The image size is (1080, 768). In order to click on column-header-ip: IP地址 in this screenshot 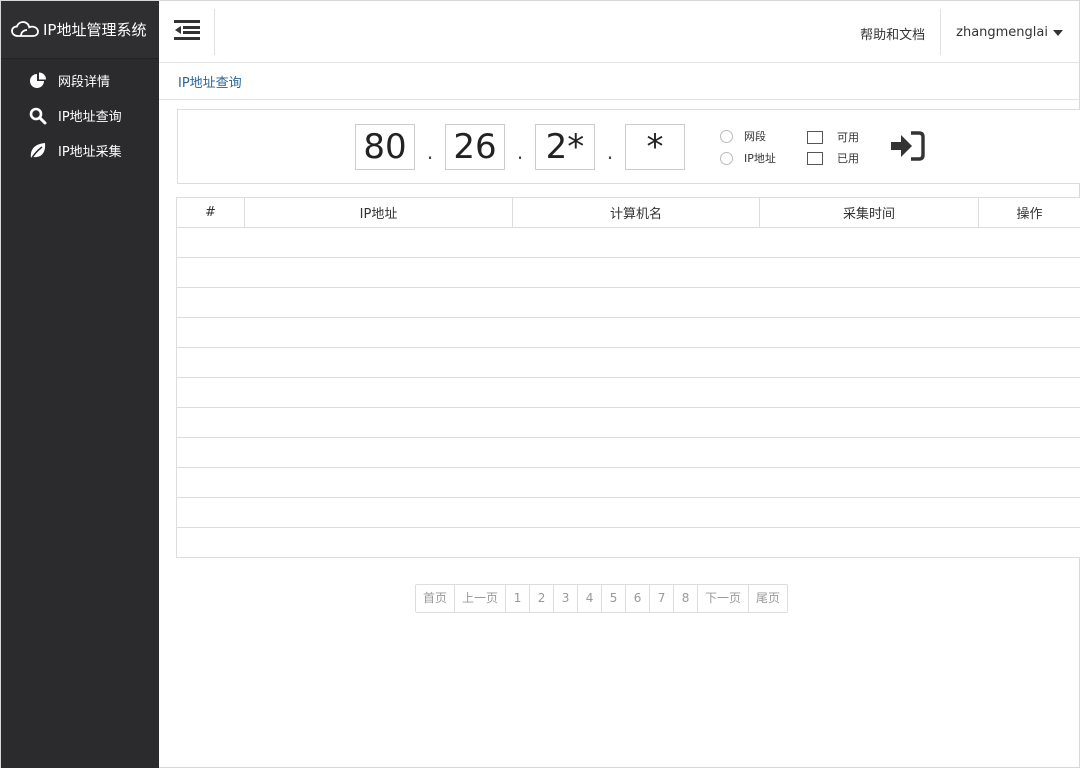, I will do `click(378, 212)`.